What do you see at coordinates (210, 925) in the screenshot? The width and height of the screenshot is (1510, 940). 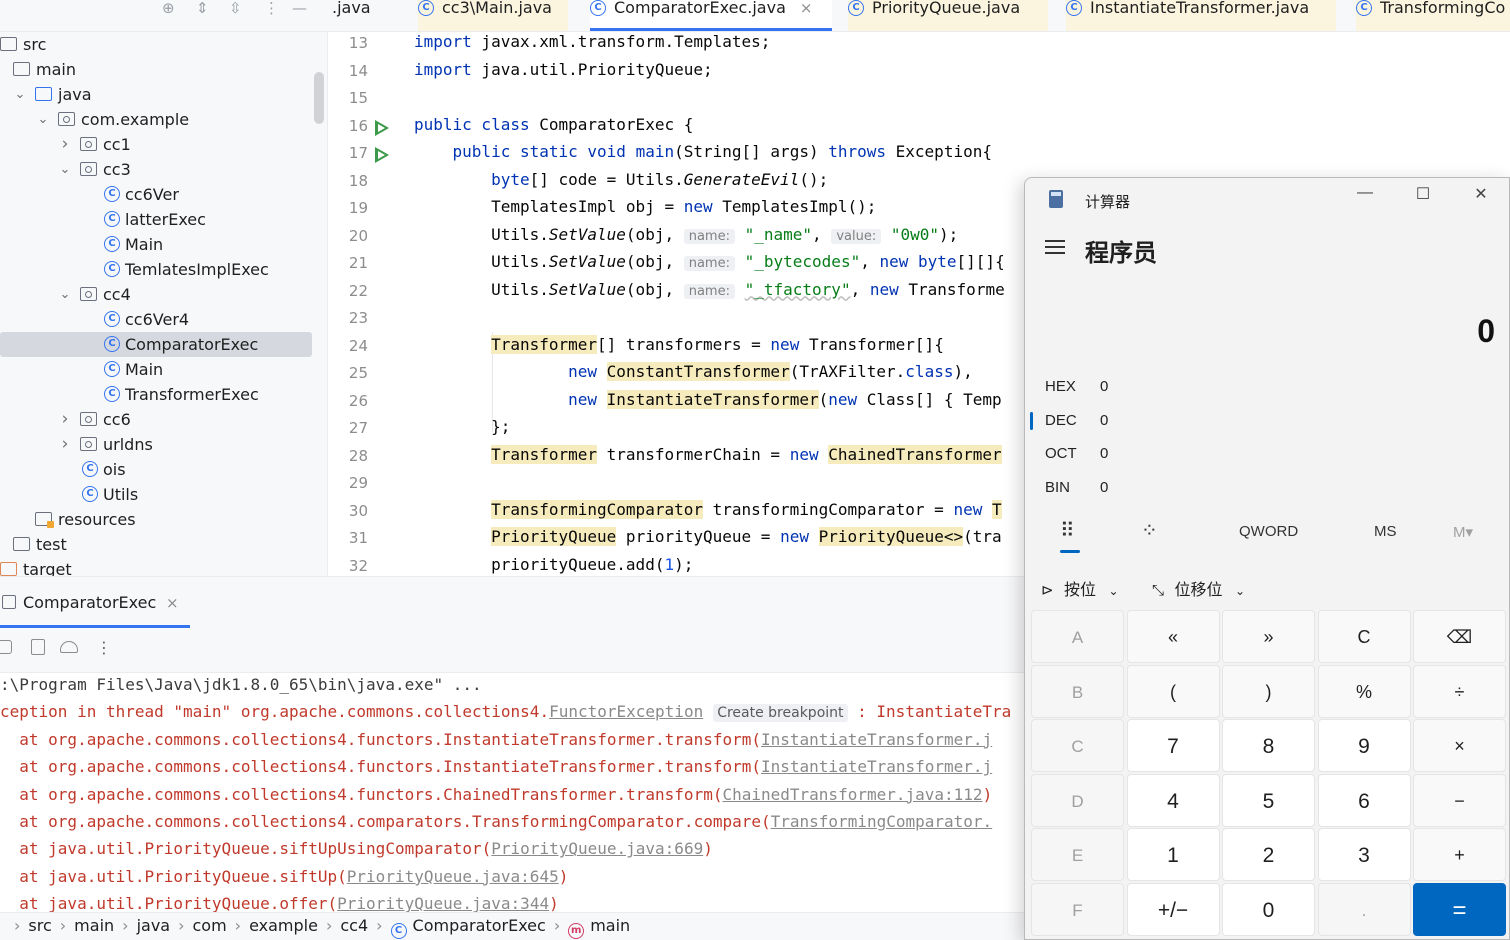 I see `breadcrumb-item: com` at bounding box center [210, 925].